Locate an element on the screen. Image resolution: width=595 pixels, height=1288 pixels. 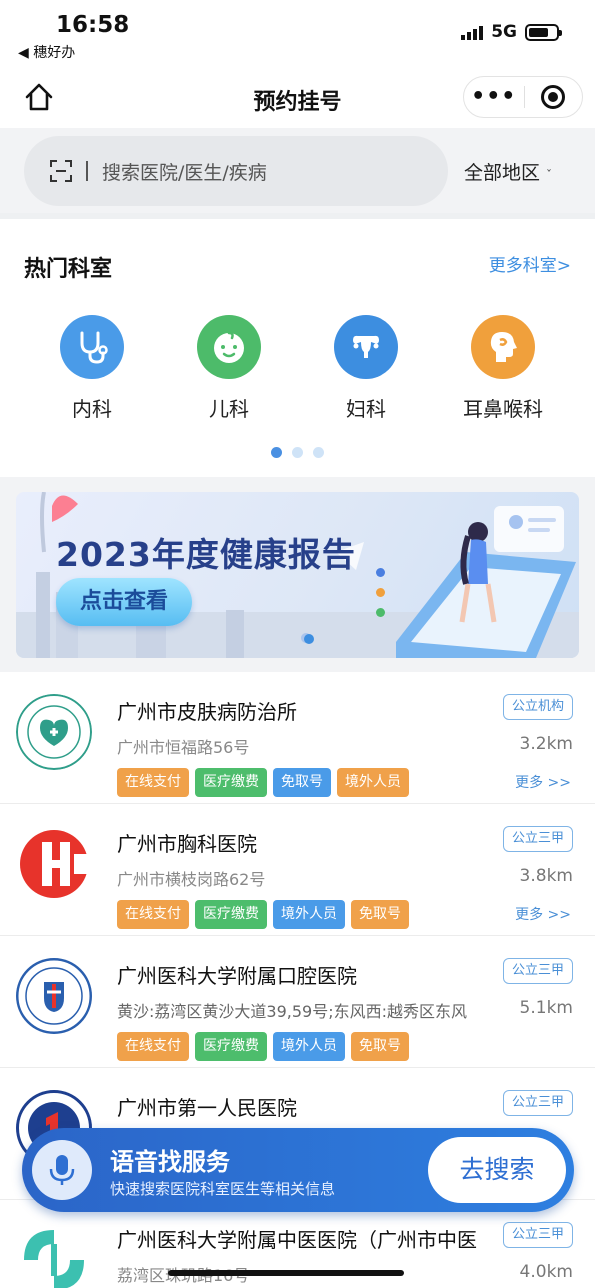
hospital-address: 黄沙:荔湾区黄沙大道39,59号;东风西:越秀区东风 is located at coordinates (292, 1011).